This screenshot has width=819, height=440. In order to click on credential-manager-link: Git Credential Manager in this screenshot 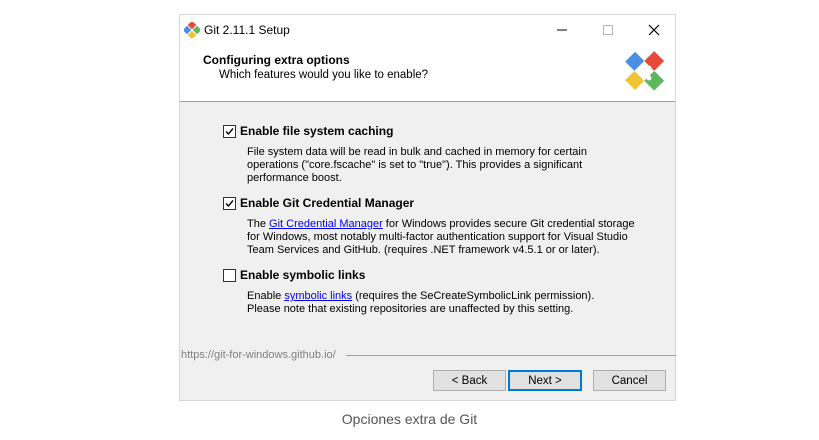, I will do `click(326, 224)`.